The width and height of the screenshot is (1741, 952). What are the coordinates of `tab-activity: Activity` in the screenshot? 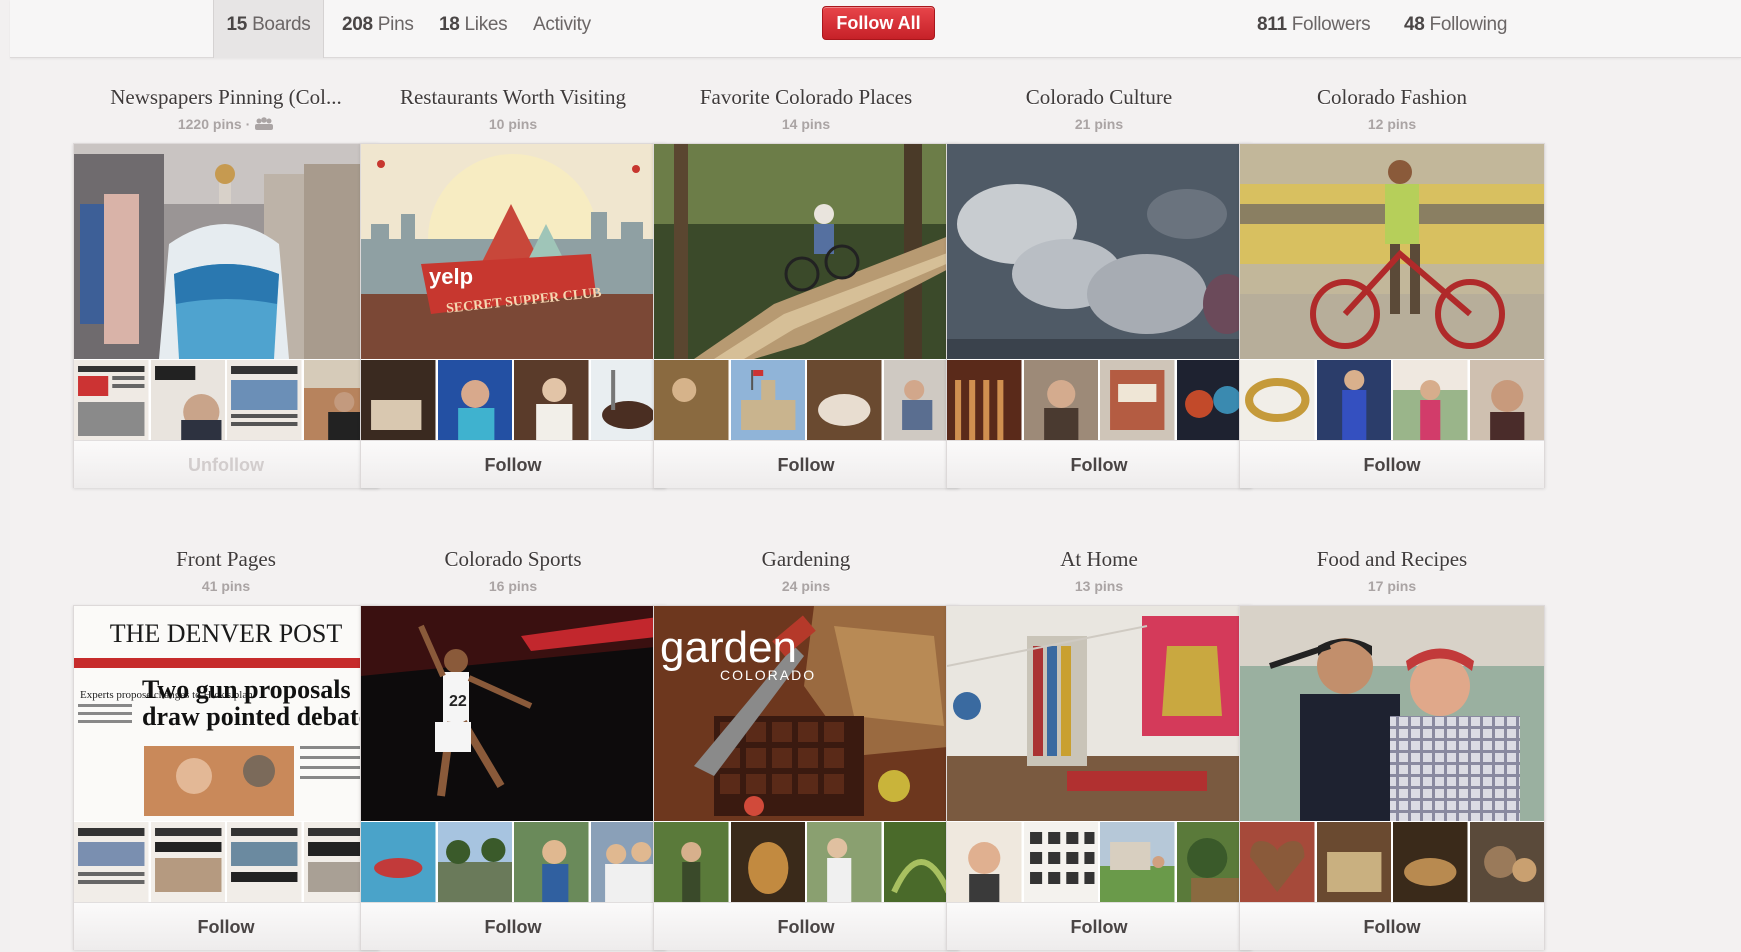 It's located at (562, 29).